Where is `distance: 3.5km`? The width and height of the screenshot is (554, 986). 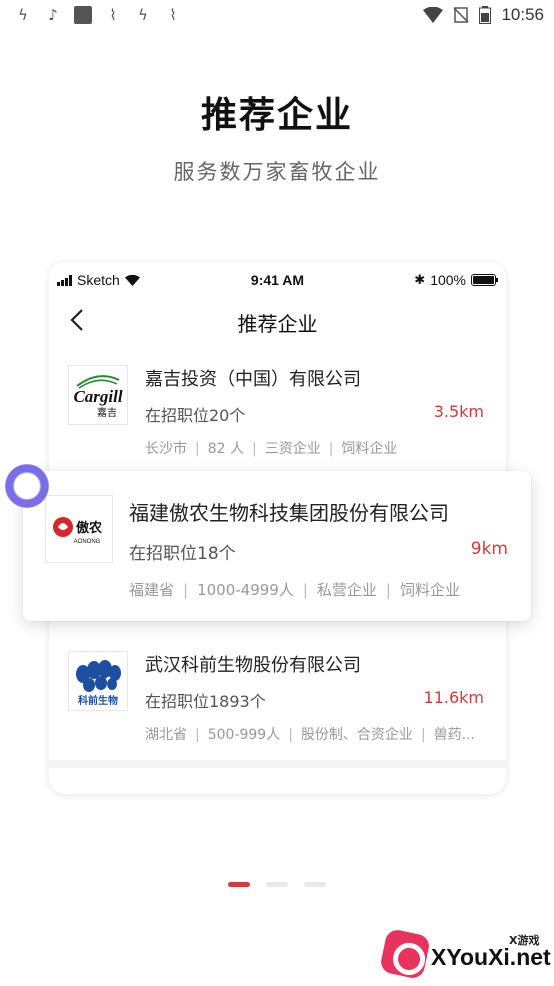
distance: 3.5km is located at coordinates (458, 411).